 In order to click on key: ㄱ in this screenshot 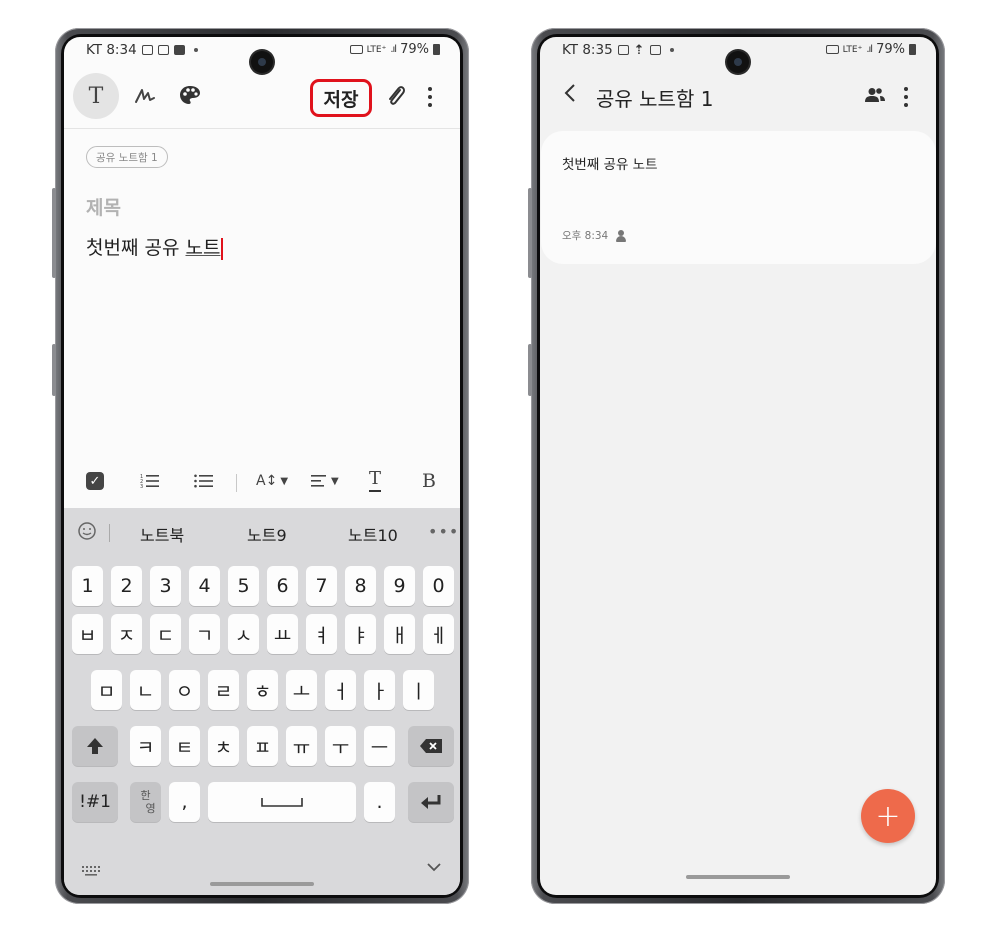, I will do `click(204, 634)`.